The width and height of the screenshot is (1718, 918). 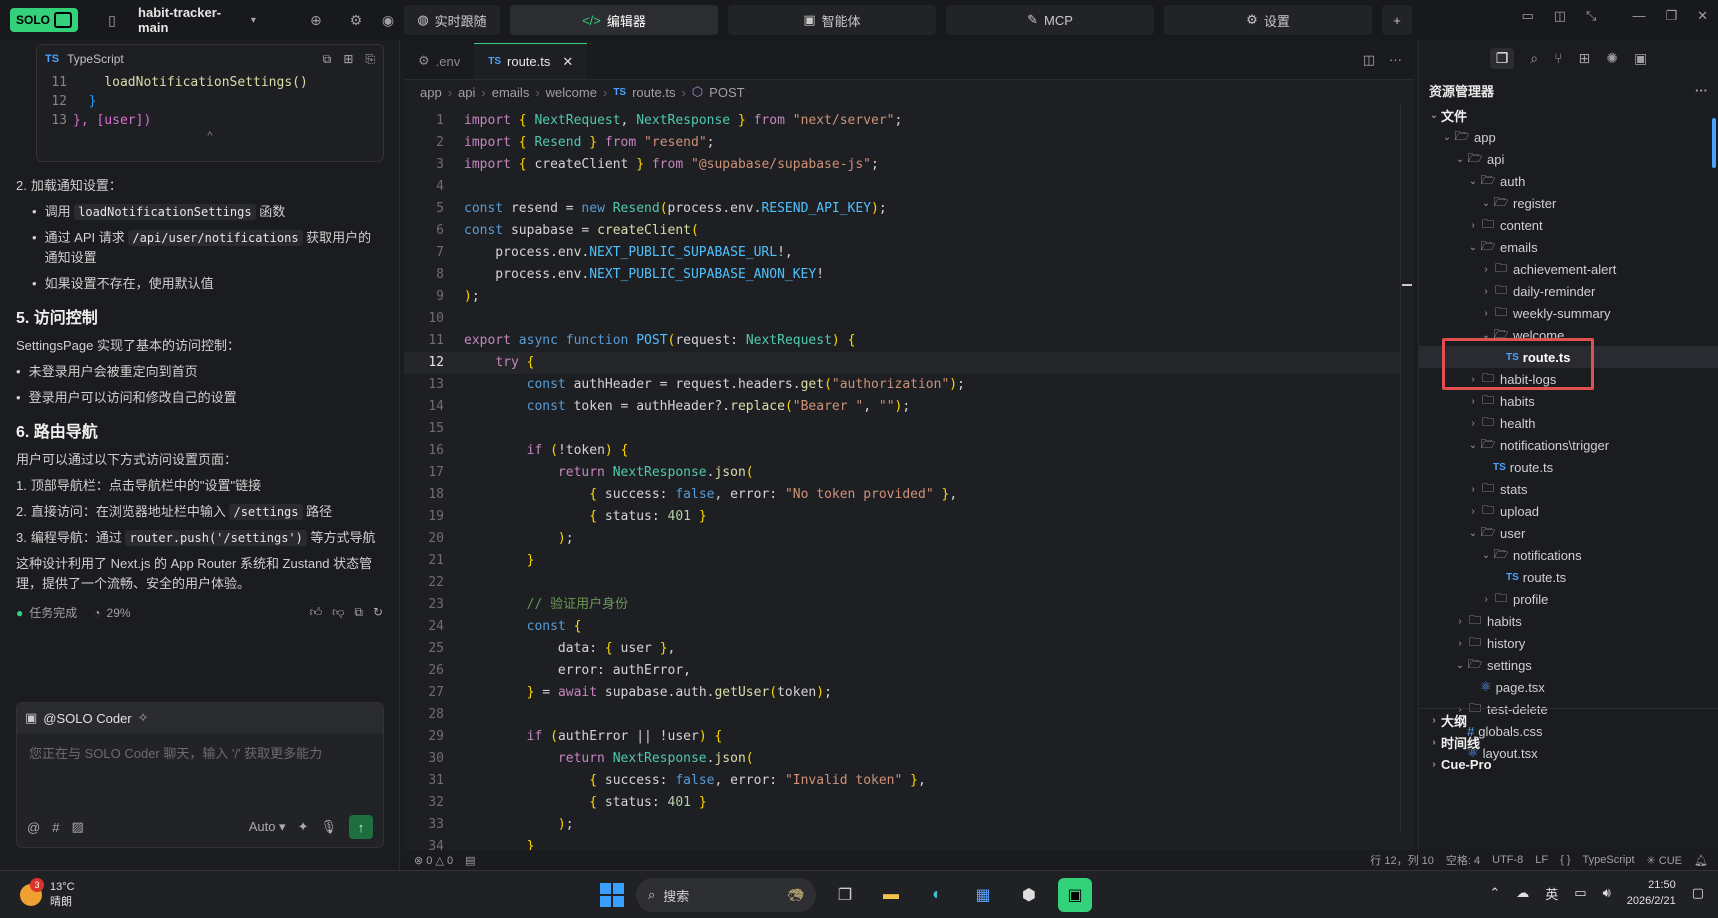 I want to click on tree-folder: › 🗀︎ habit-logs, so click(x=1568, y=379).